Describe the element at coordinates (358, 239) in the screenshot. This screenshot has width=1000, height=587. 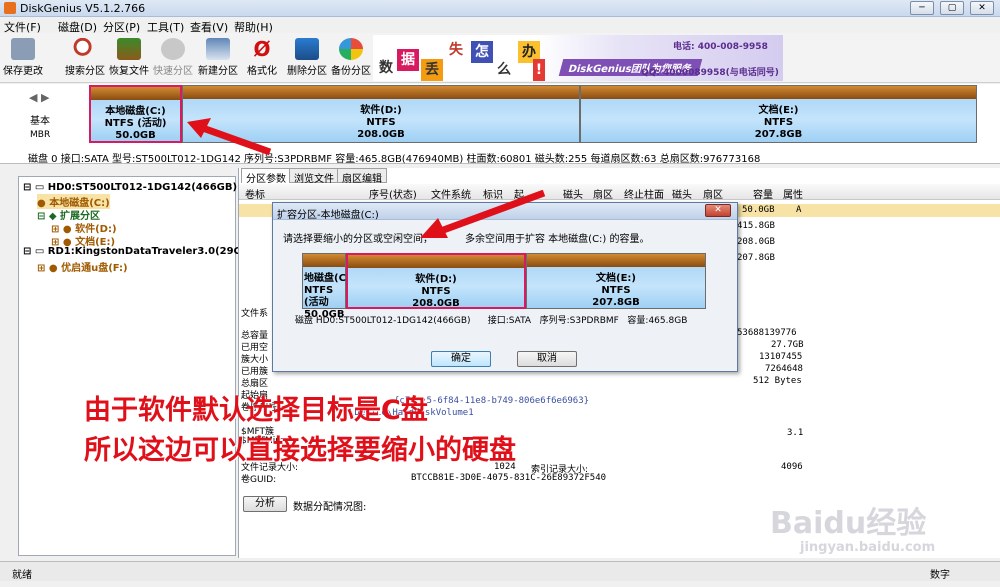
I see `dialog-prompt: 请选择要缩小的分区或空闲空间，` at that location.